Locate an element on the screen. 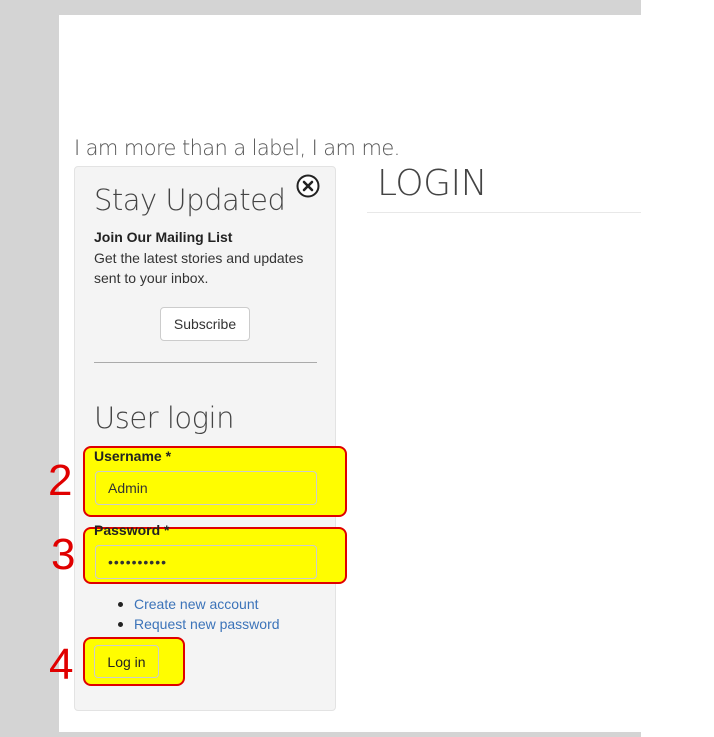 This screenshot has height=737, width=714. login-button: Log in is located at coordinates (126, 661).